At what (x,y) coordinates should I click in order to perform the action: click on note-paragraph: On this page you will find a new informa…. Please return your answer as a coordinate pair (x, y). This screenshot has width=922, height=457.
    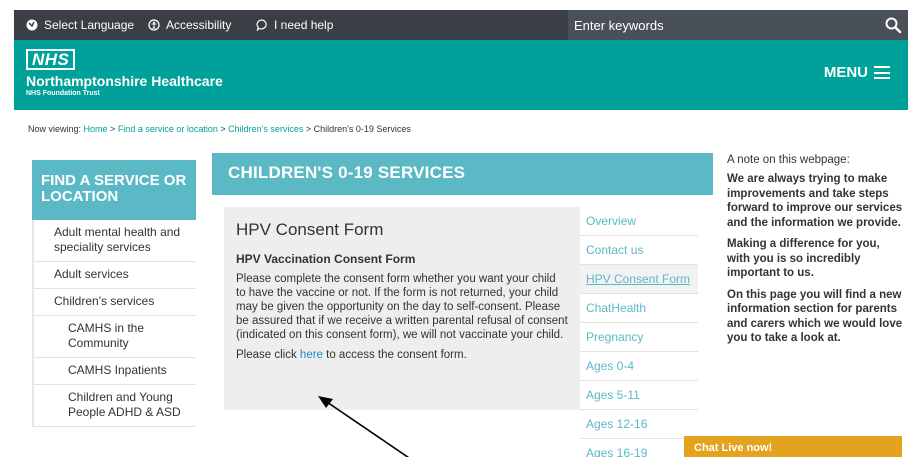
    Looking at the image, I should click on (815, 316).